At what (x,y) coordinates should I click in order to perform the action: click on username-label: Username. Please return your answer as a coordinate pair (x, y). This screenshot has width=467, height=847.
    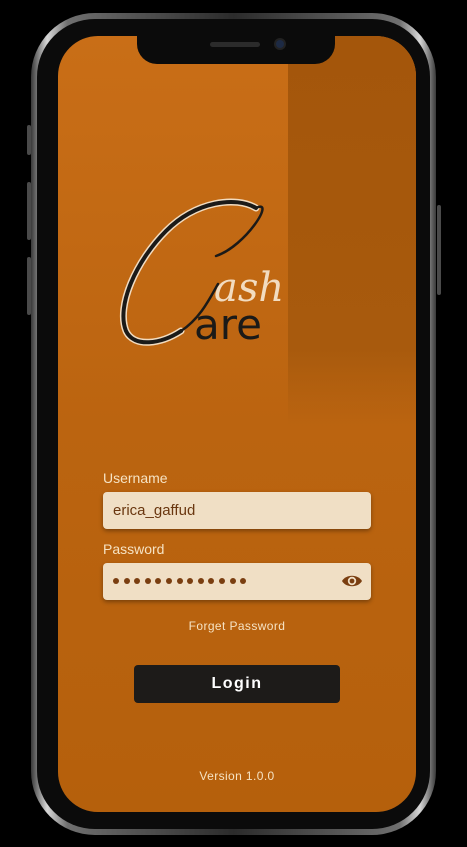
    Looking at the image, I should click on (135, 478).